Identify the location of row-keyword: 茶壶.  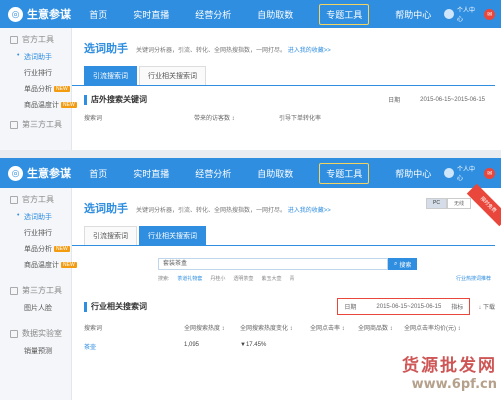
(134, 346).